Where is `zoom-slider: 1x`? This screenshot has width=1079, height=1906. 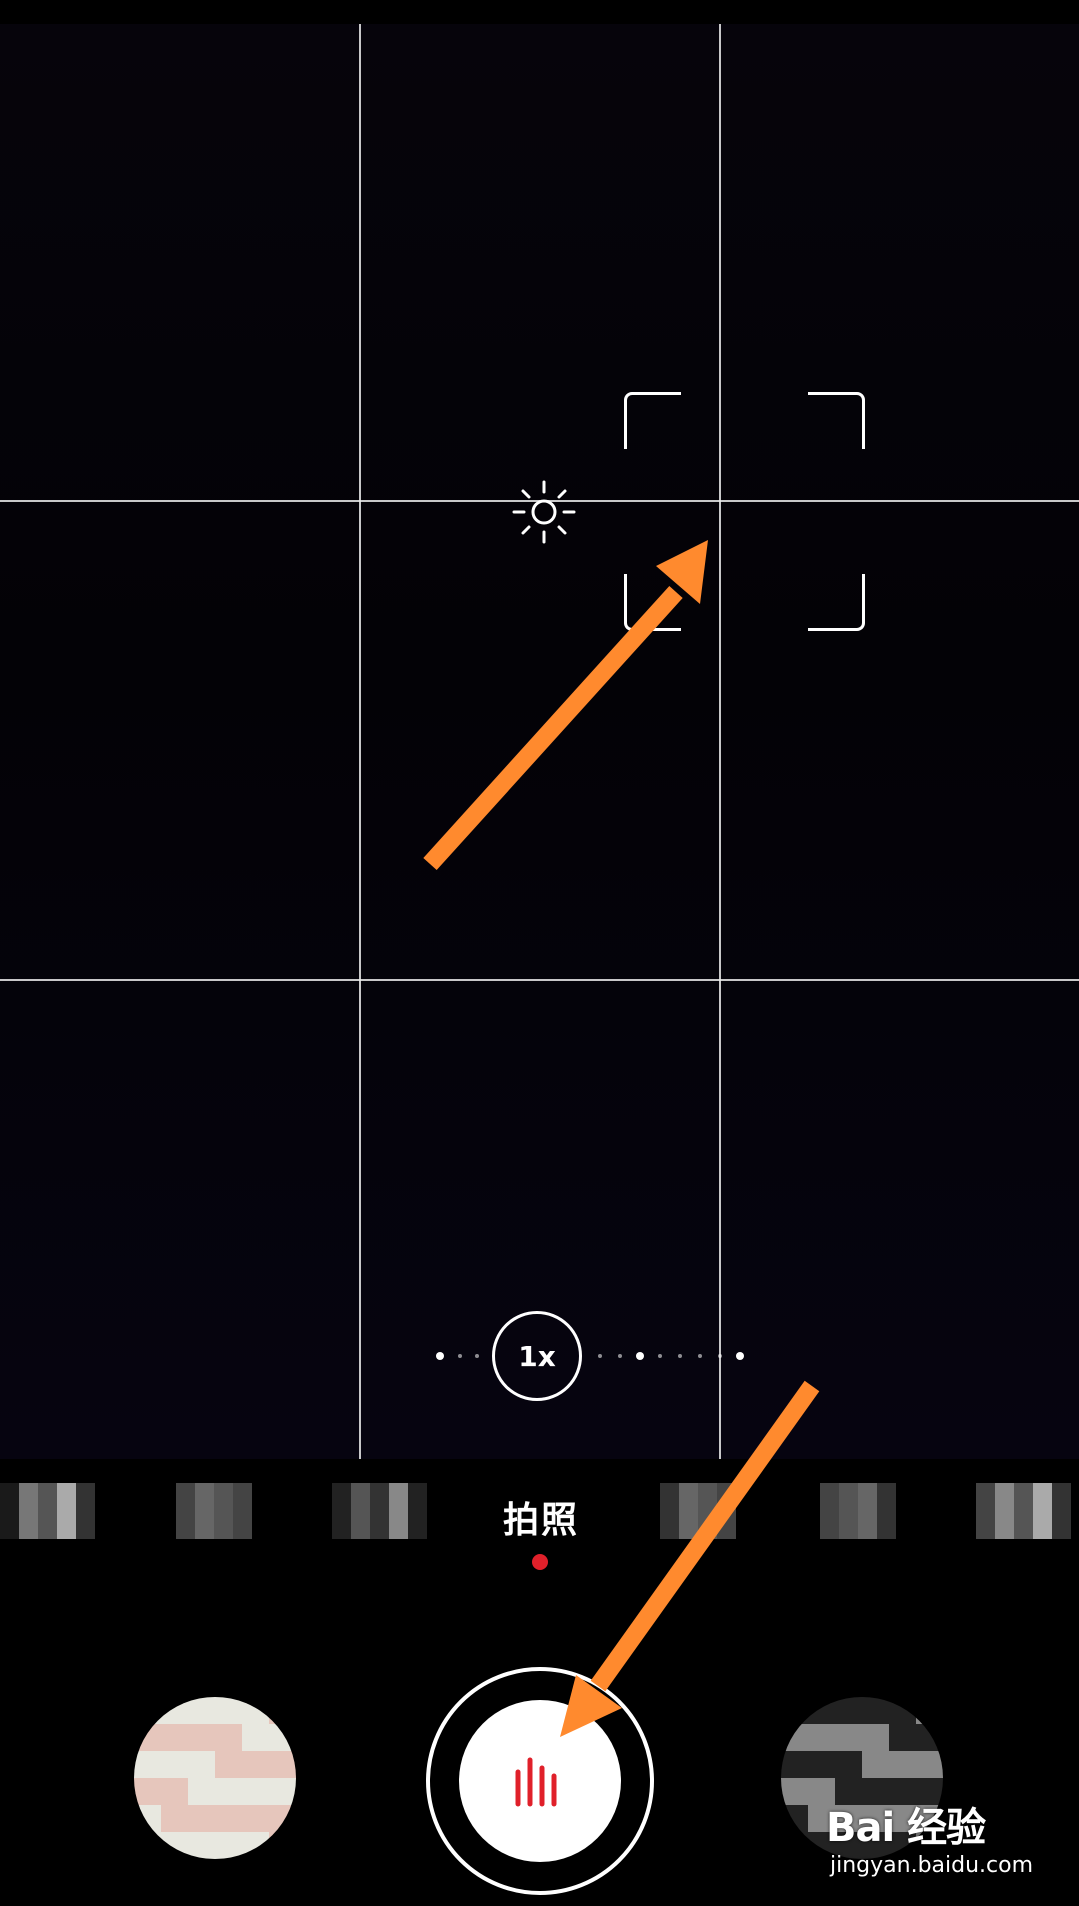 zoom-slider: 1x is located at coordinates (580, 1359).